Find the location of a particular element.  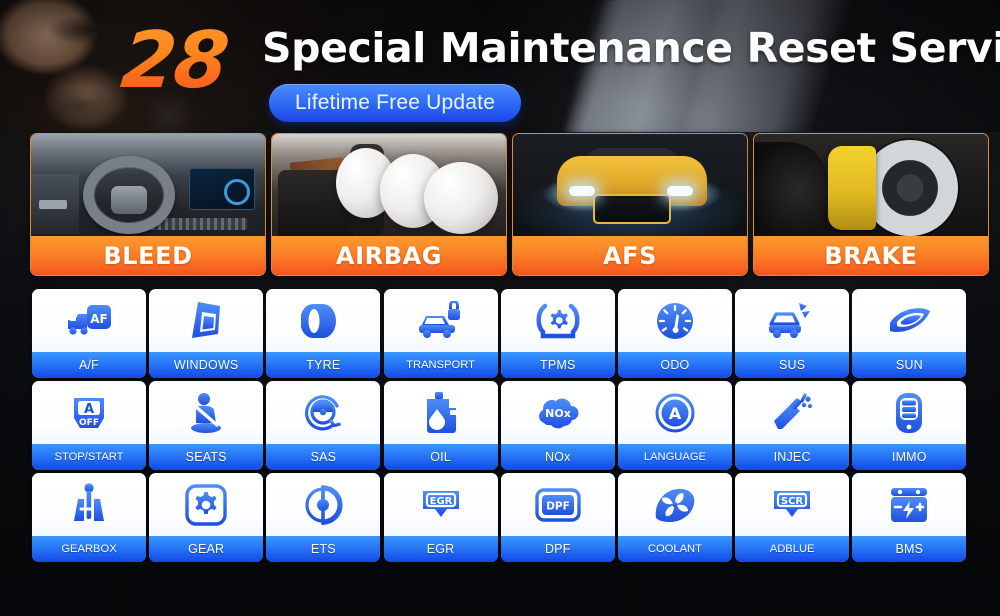

service-tile-dpf: DPF DPF is located at coordinates (557, 517).